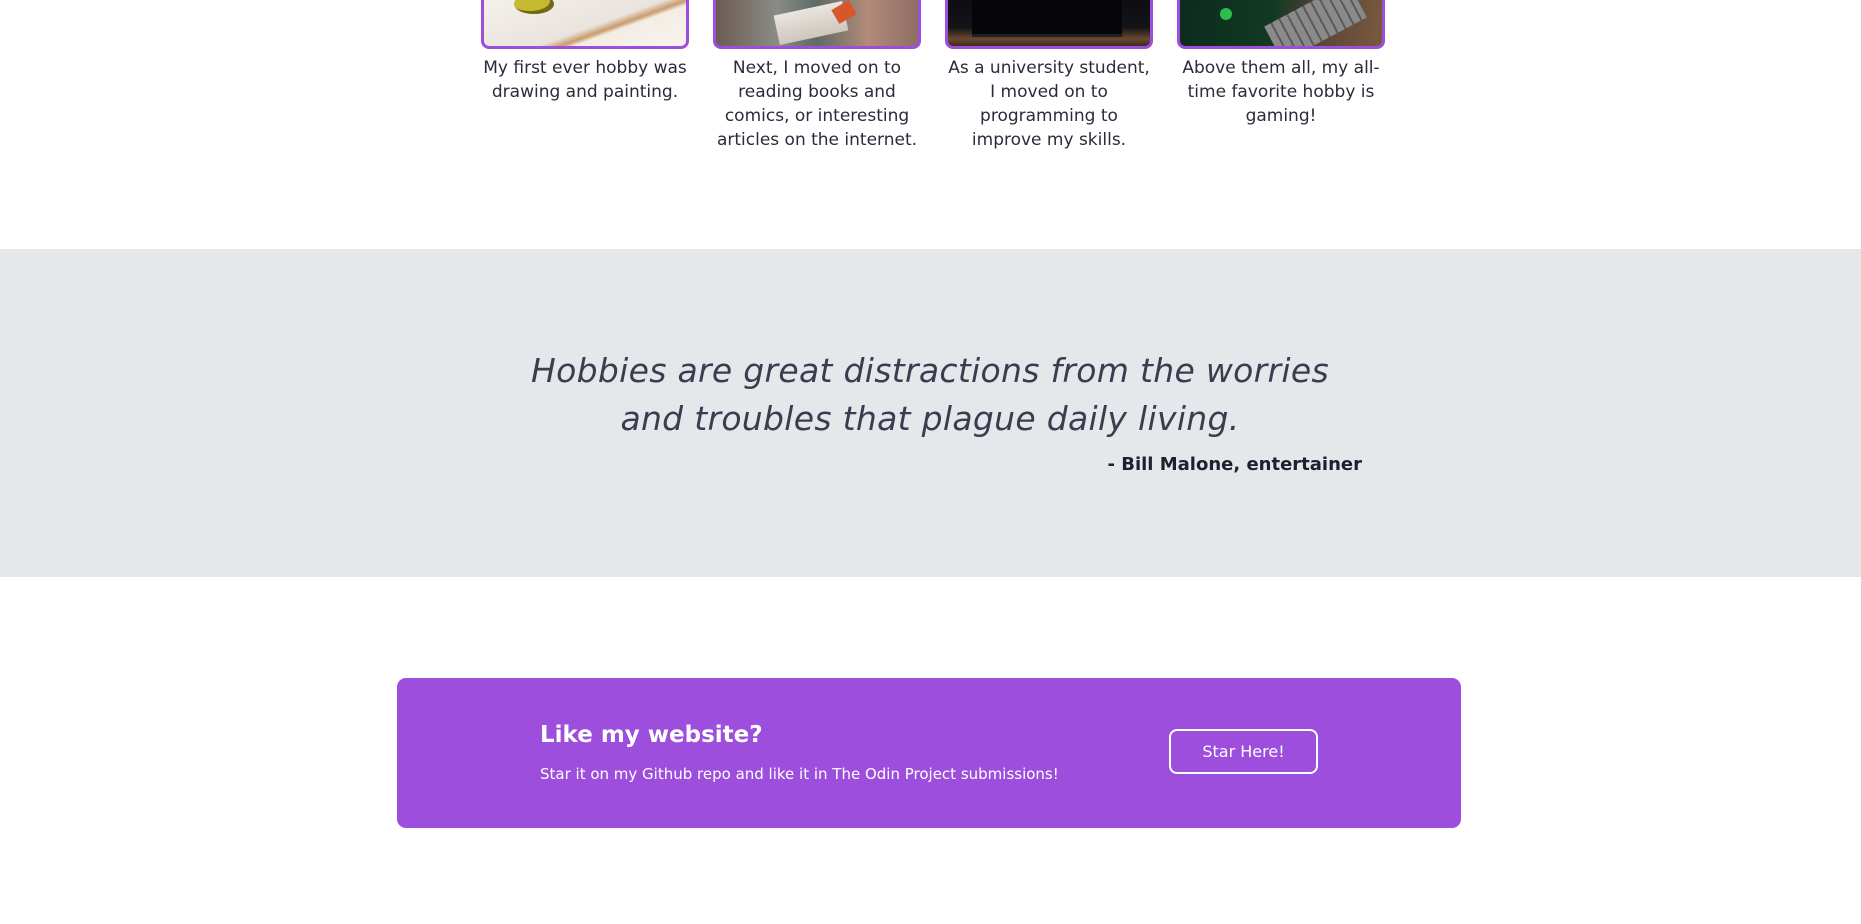 Image resolution: width=1861 pixels, height=924 pixels. What do you see at coordinates (651, 735) in the screenshot?
I see `cta-title: Like my website?` at bounding box center [651, 735].